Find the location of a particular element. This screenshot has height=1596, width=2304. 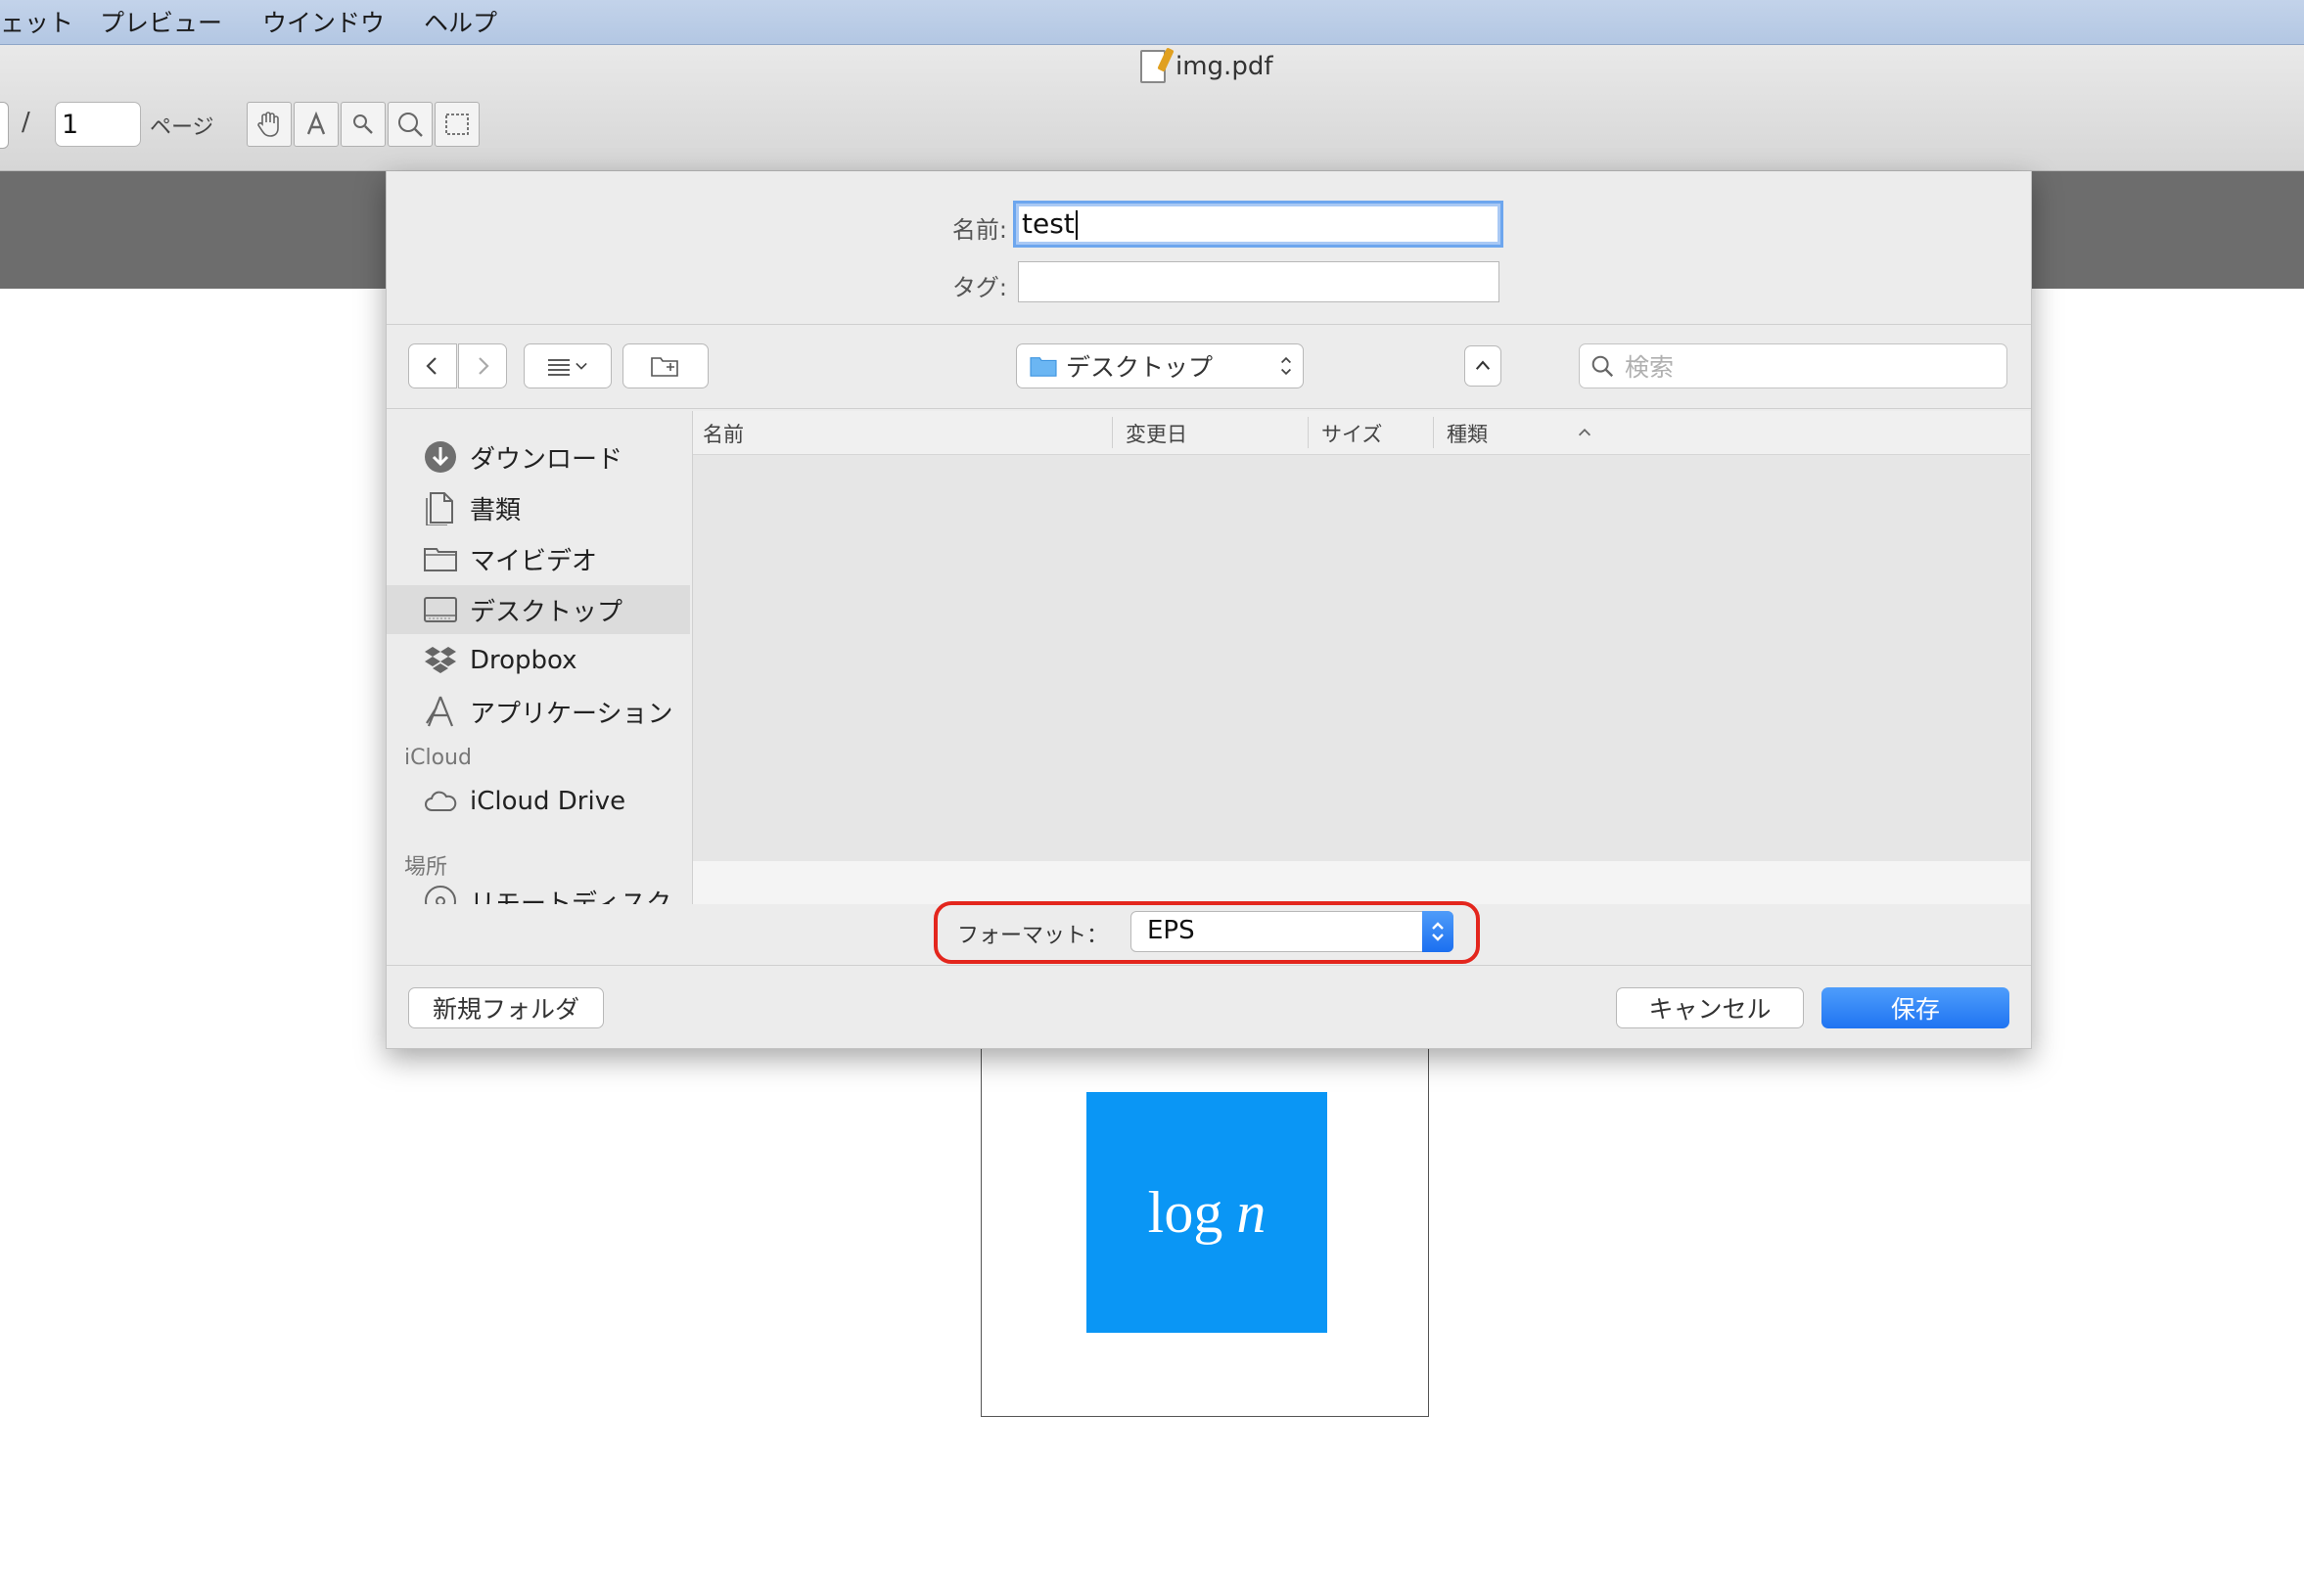

format-highlight-annotation is located at coordinates (1207, 932).